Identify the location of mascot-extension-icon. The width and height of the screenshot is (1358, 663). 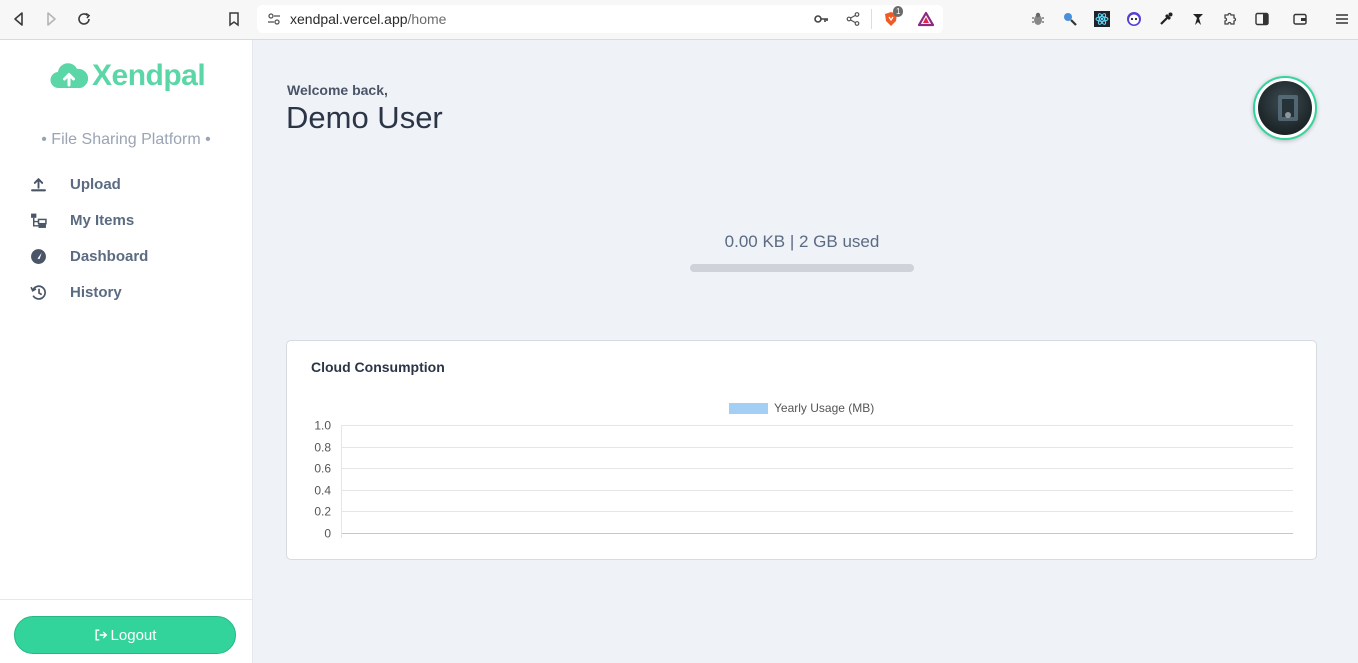
(1134, 19).